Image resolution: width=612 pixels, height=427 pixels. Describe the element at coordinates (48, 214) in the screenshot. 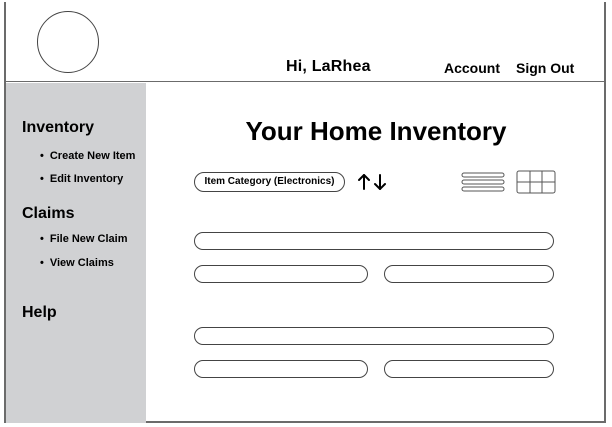

I see `sidebar-heading-claims: Claims` at that location.